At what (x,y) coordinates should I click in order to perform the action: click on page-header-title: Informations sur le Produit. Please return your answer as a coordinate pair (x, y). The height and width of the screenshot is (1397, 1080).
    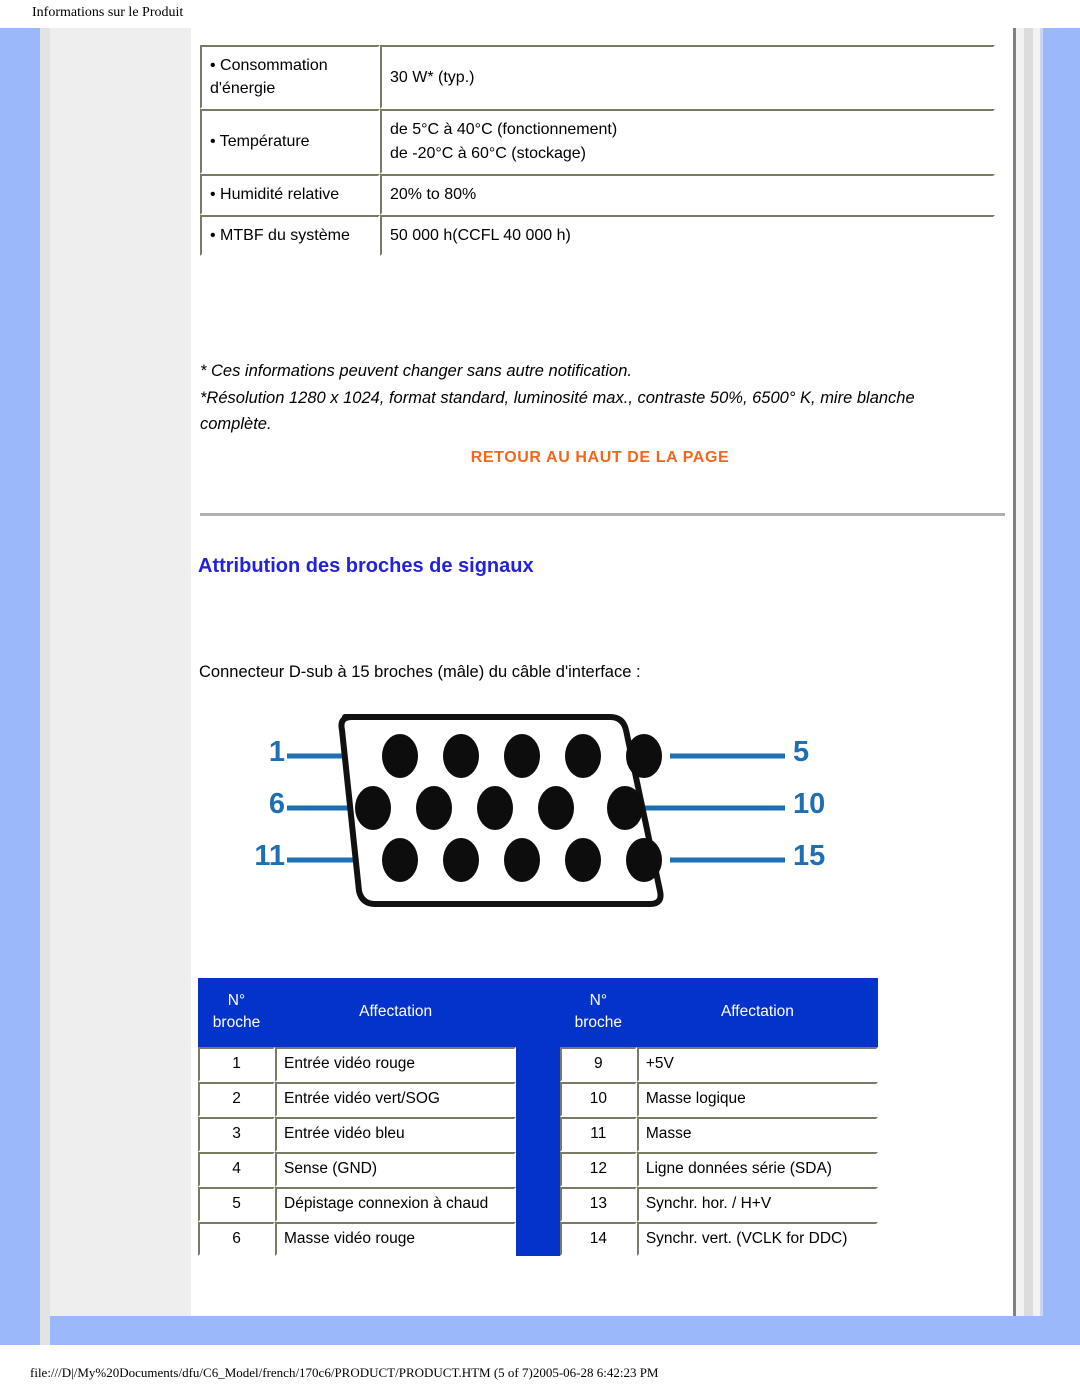
    Looking at the image, I should click on (108, 12).